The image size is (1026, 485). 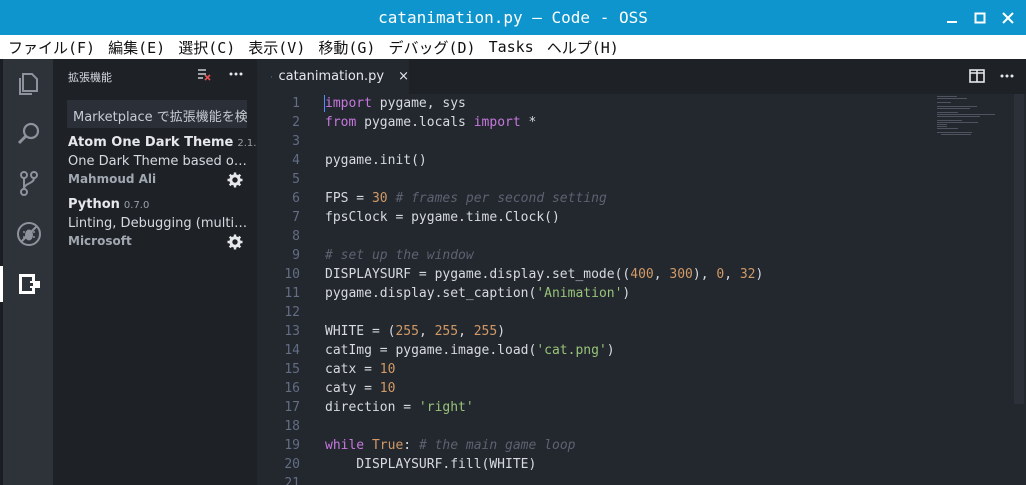 I want to click on line-number: 3, so click(x=296, y=141).